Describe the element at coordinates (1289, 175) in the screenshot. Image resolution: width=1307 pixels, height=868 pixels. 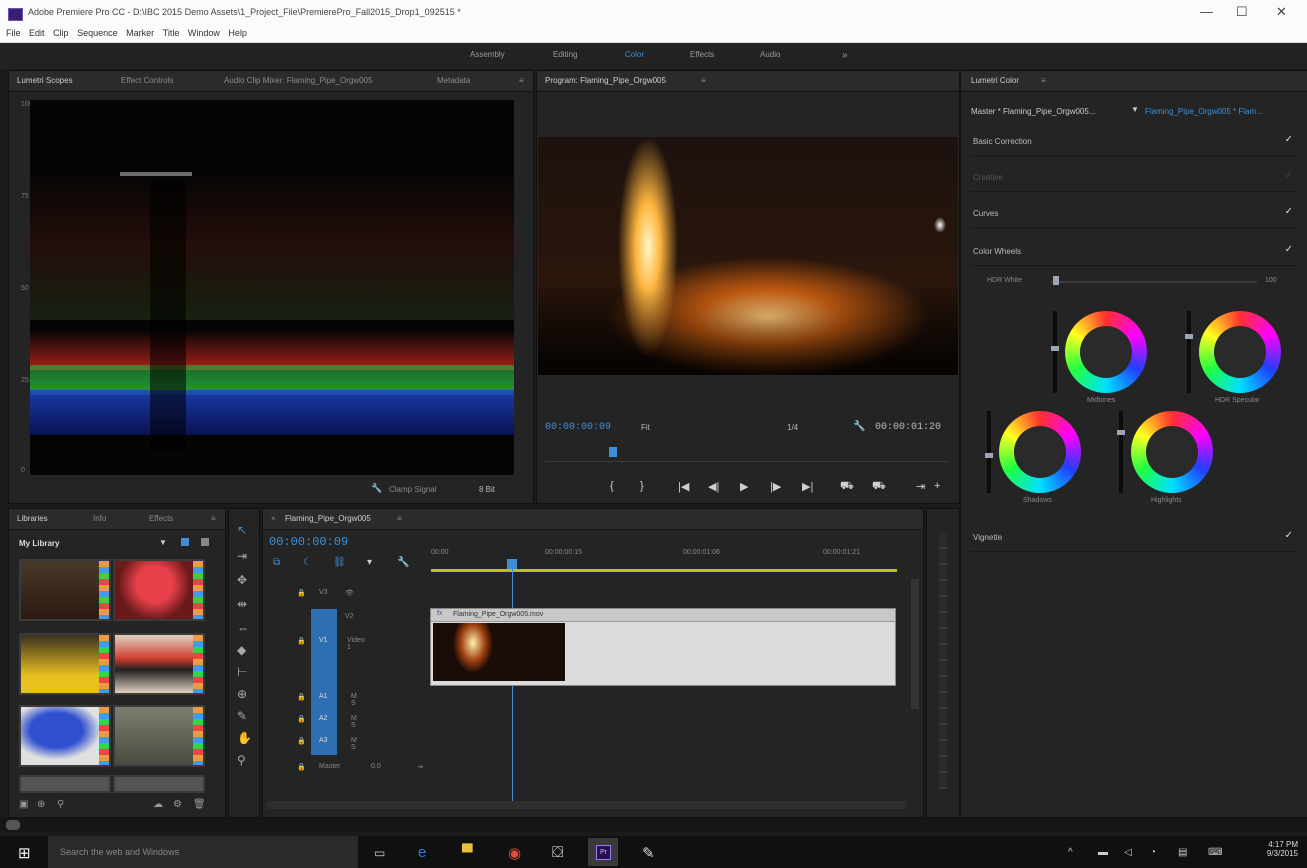
I see `creative-checkbox: ✓` at that location.